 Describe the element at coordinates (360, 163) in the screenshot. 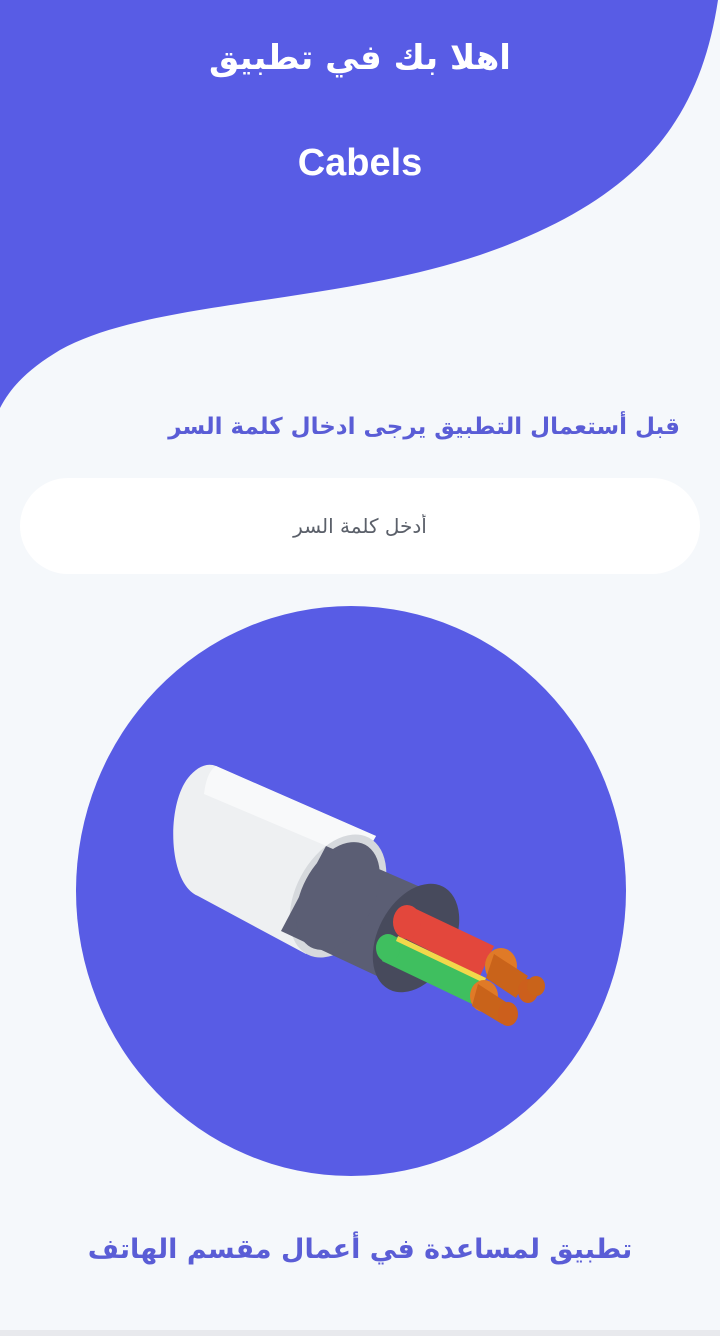

I see `app-name: Cabels` at that location.